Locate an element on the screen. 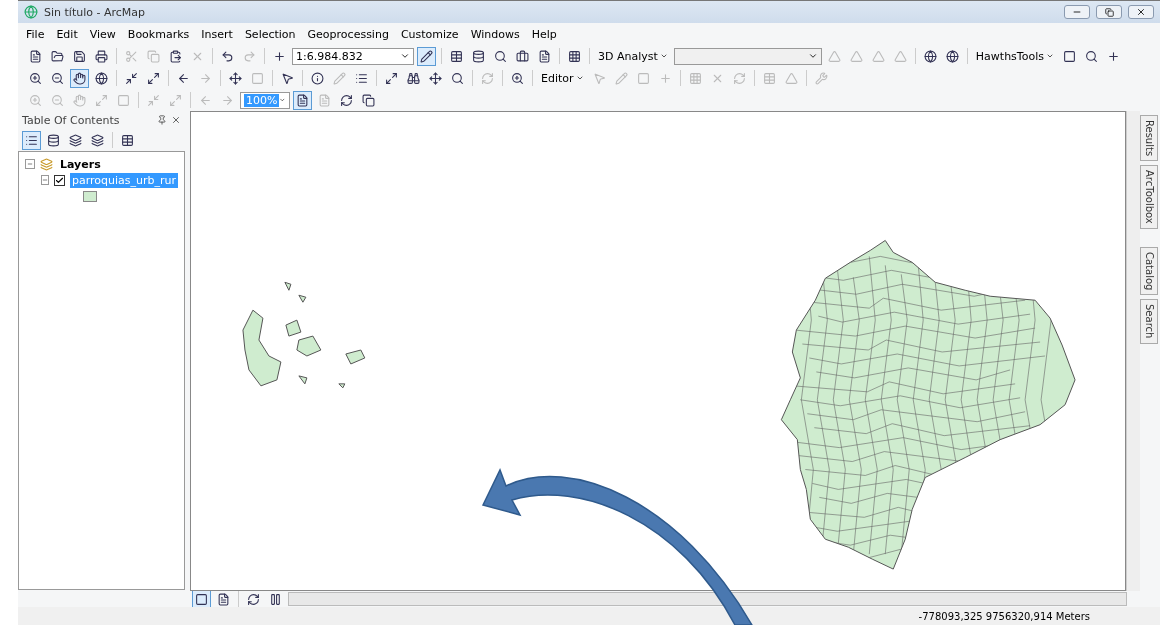  check-icon is located at coordinates (59, 180).